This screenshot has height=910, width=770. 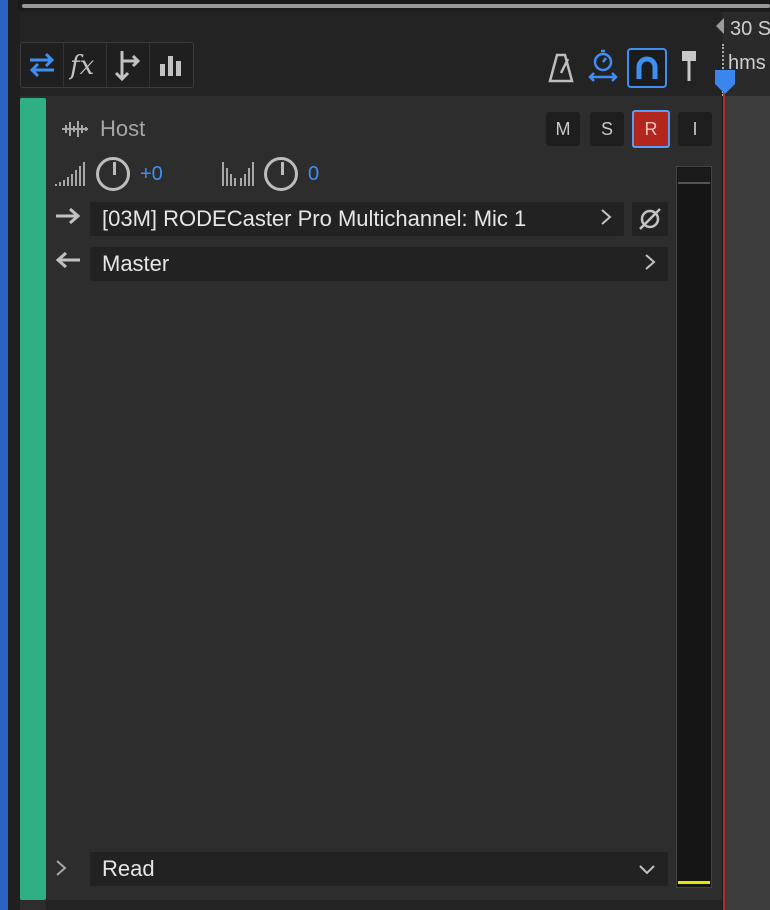 I want to click on timeline-clip-area, so click(x=747, y=503).